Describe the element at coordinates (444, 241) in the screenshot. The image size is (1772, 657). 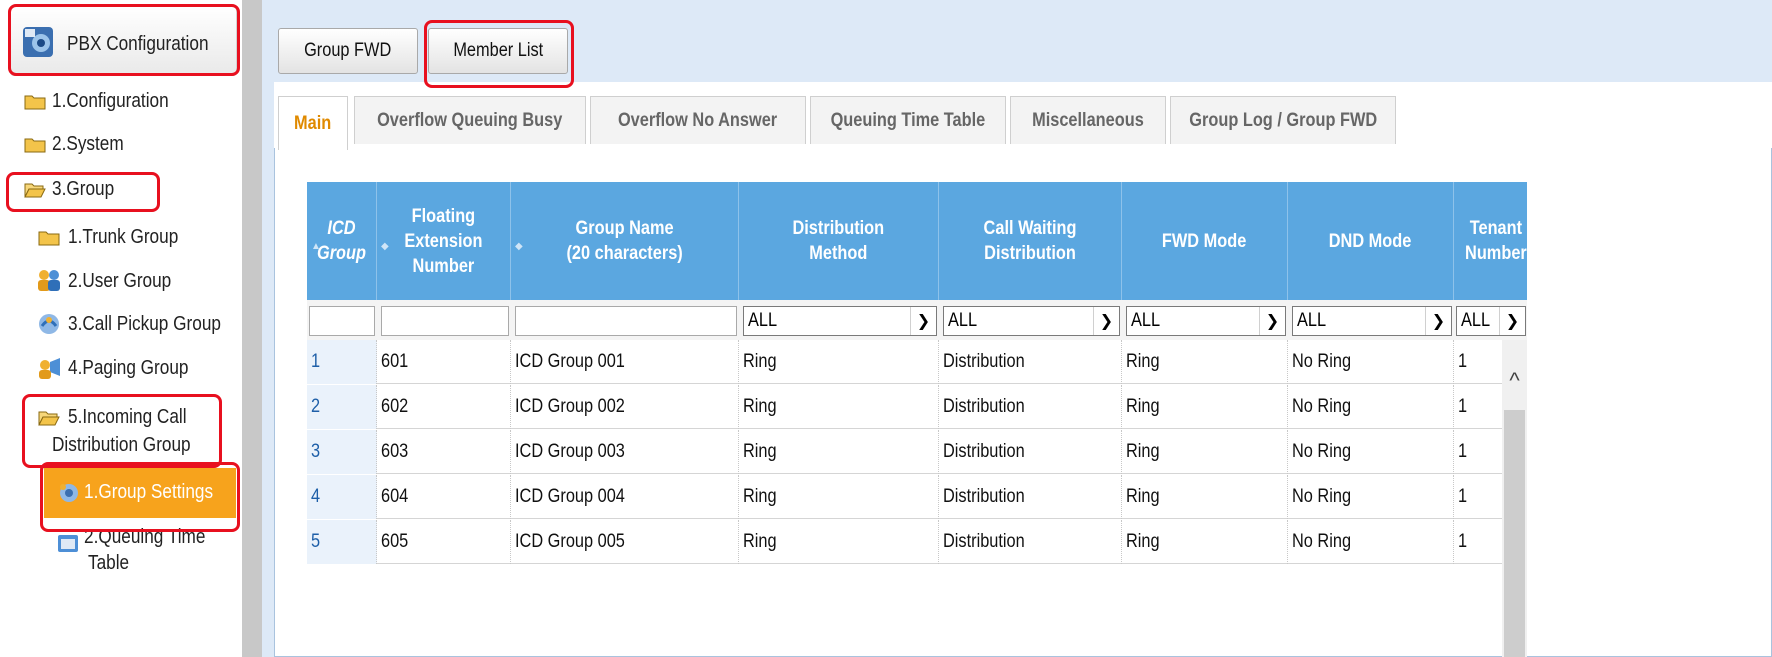
I see `column-header-floating-extension-number: ◆ Floating Extension Number` at that location.